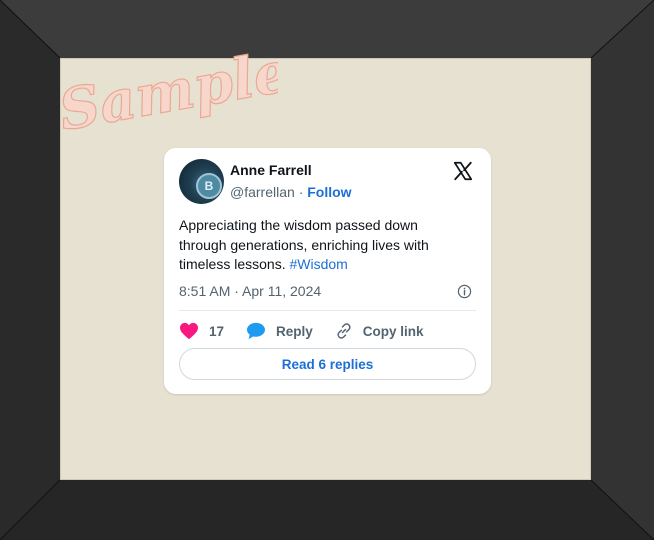  I want to click on avatar: B, so click(201, 181).